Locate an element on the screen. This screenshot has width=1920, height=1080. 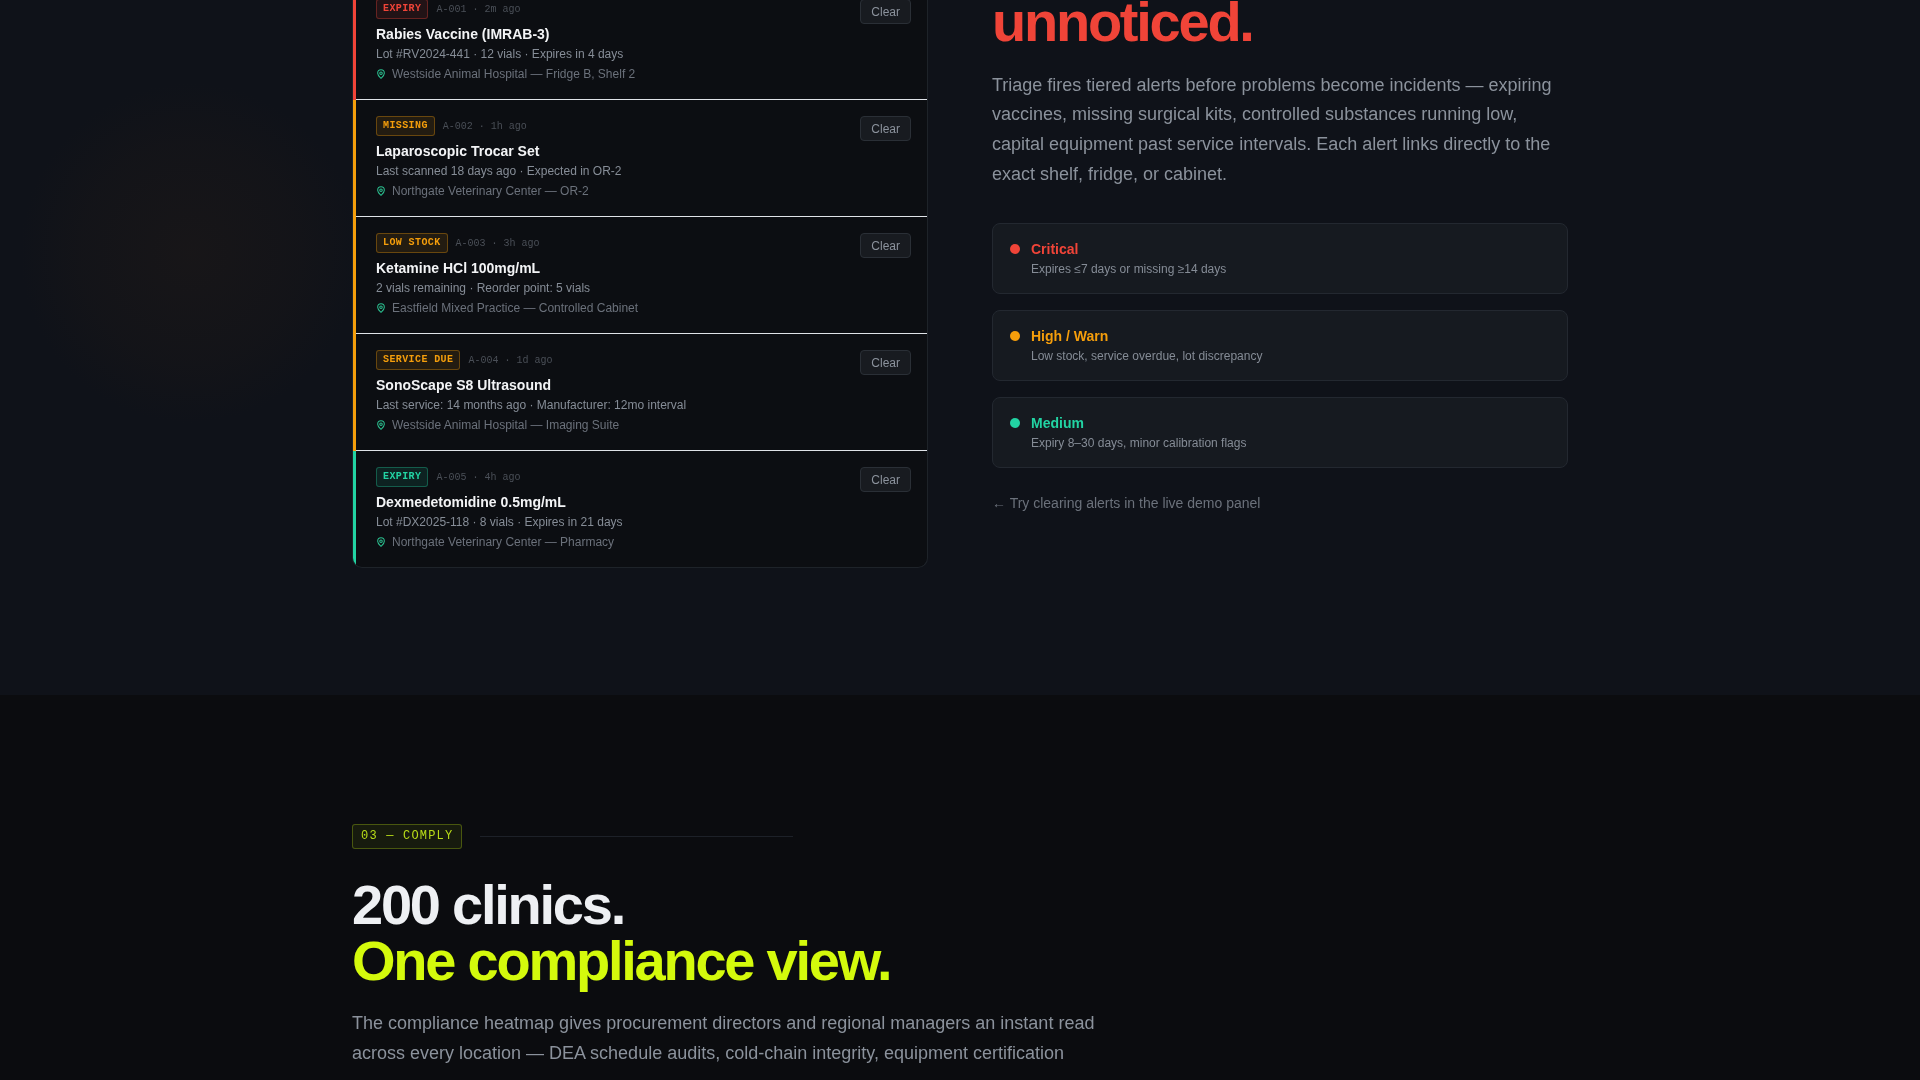
severity-title: High / Warn is located at coordinates (1070, 335).